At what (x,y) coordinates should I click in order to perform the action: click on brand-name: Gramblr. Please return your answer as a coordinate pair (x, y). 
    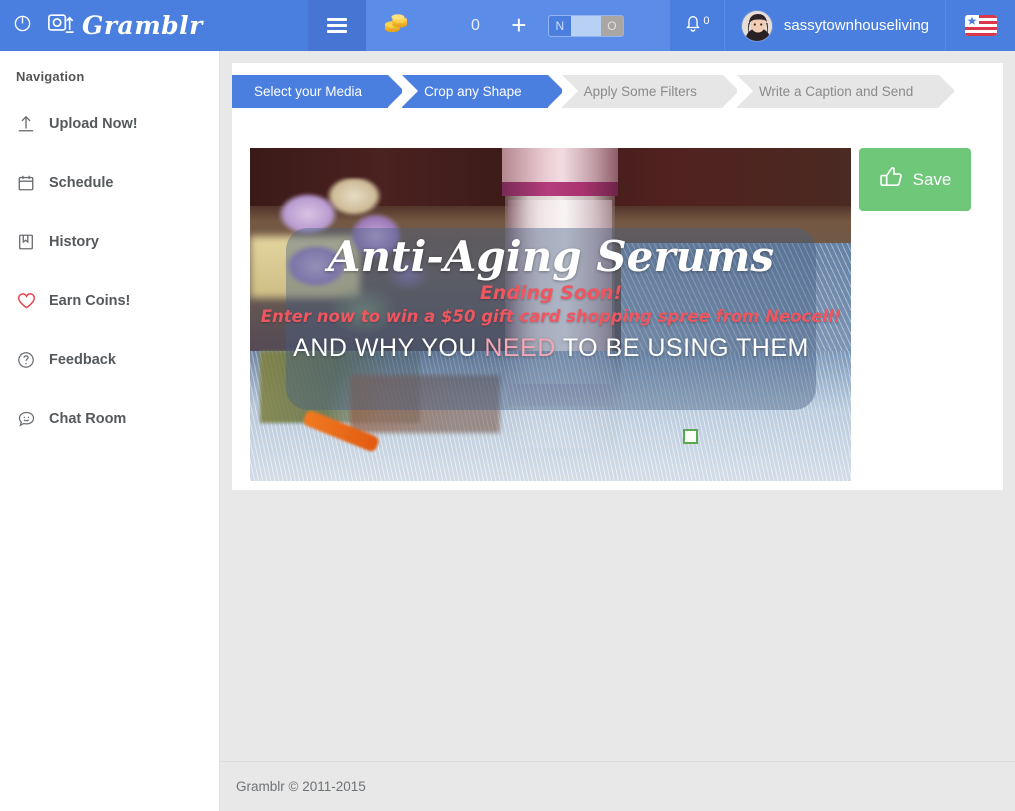
    Looking at the image, I should click on (142, 25).